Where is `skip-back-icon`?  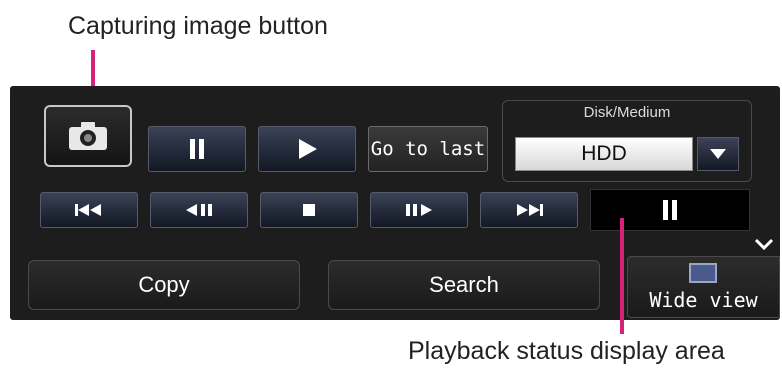 skip-back-icon is located at coordinates (88, 210).